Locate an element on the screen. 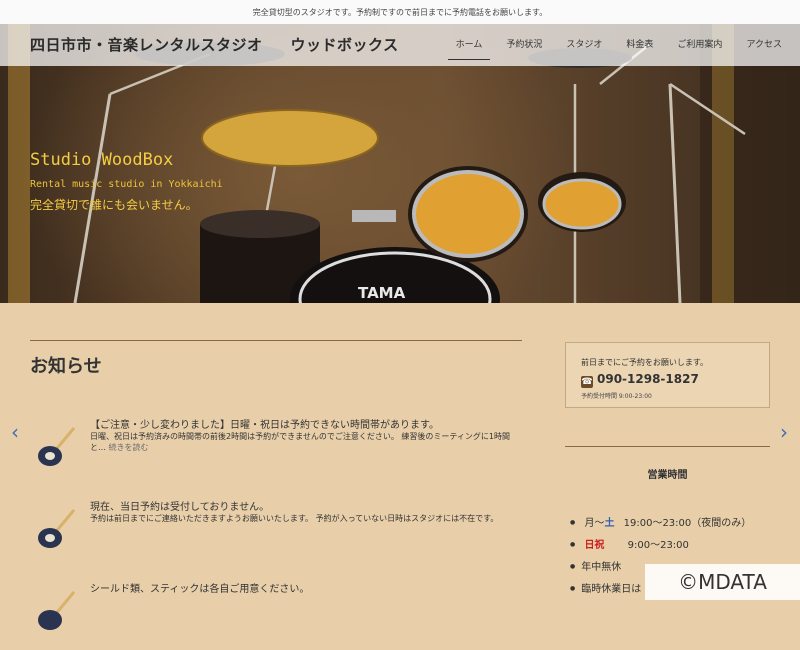  news-divider is located at coordinates (276, 340).